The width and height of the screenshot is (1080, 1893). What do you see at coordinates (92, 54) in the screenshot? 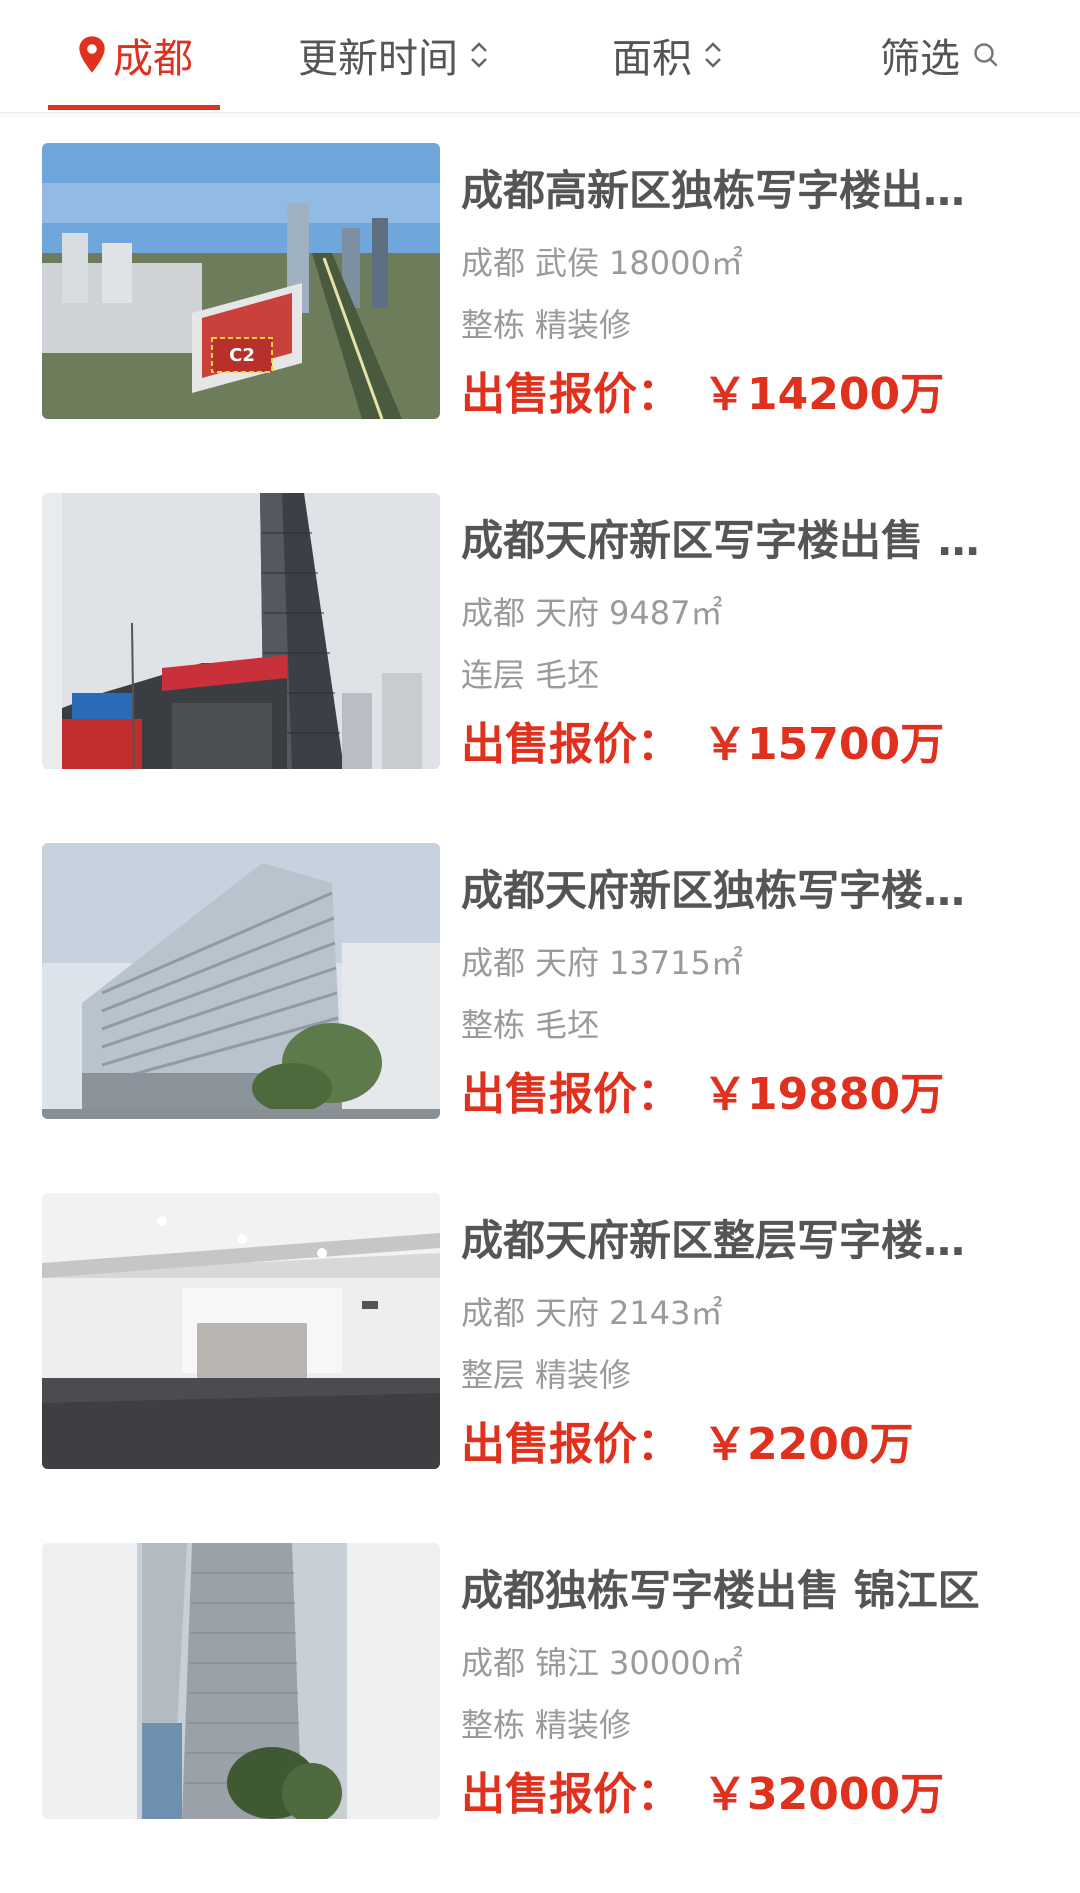
I see `location-pin-icon` at bounding box center [92, 54].